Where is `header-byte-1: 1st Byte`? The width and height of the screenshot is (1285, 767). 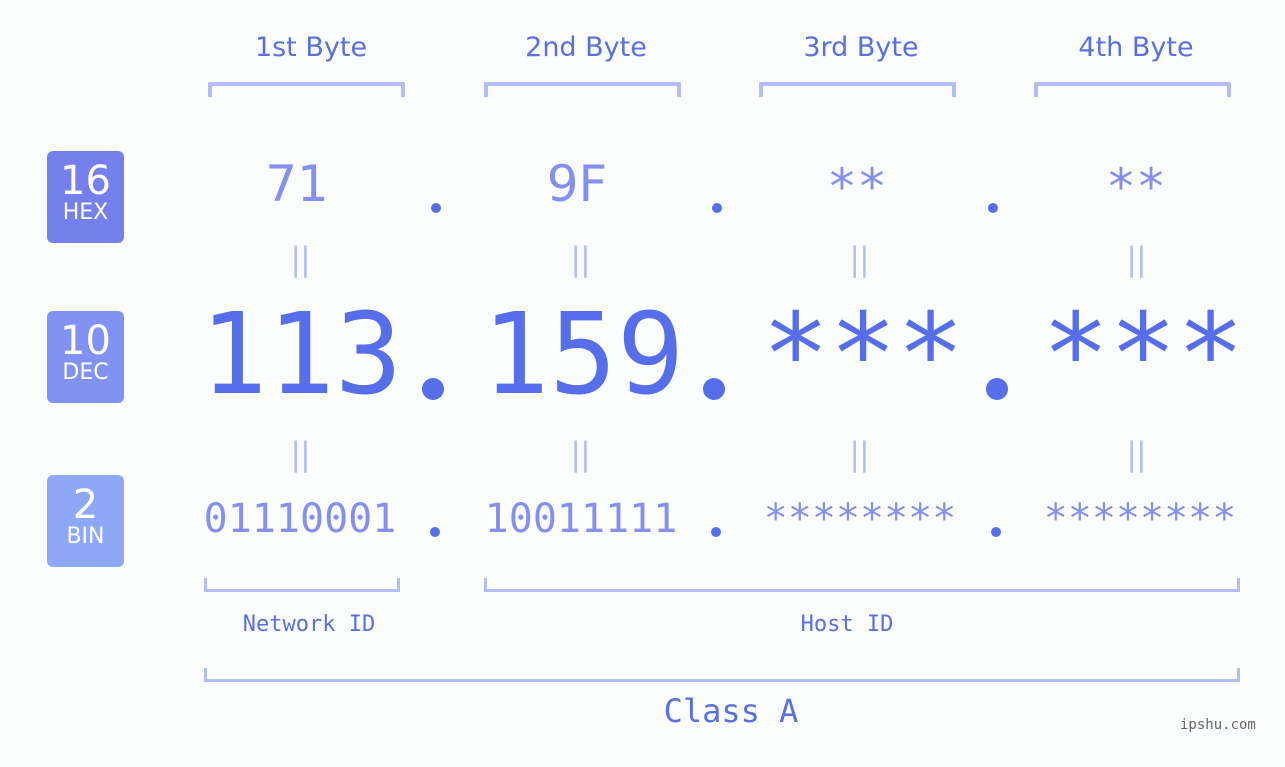
header-byte-1: 1st Byte is located at coordinates (311, 47).